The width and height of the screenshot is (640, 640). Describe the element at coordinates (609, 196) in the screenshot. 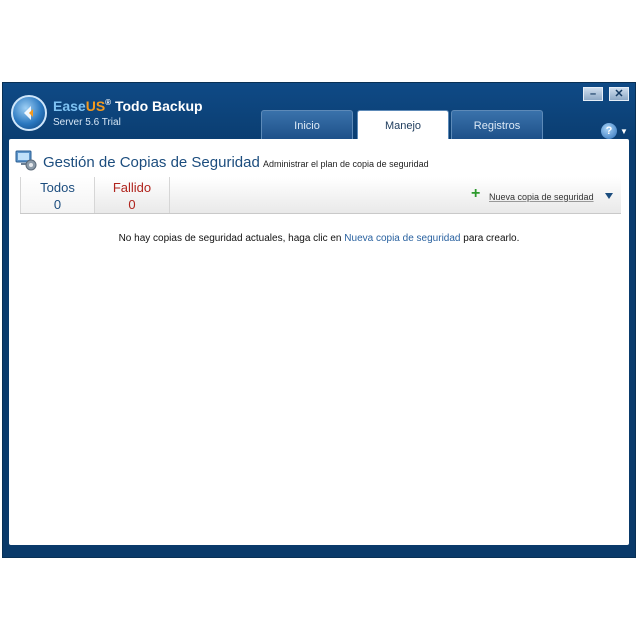

I see `chevron-down-icon` at that location.